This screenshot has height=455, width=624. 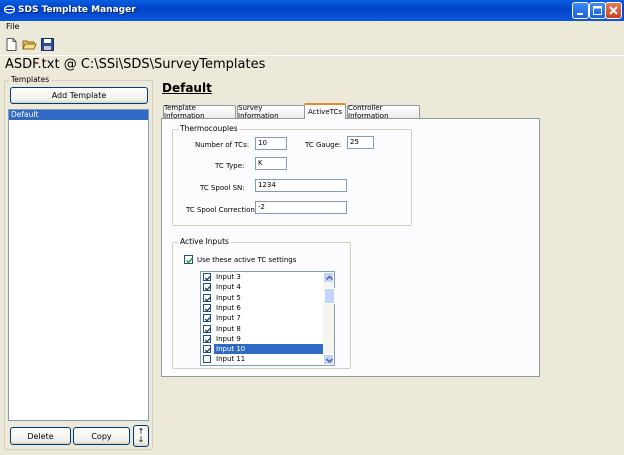 What do you see at coordinates (325, 111) in the screenshot?
I see `tab-active-tcs: ActiveTCs` at bounding box center [325, 111].